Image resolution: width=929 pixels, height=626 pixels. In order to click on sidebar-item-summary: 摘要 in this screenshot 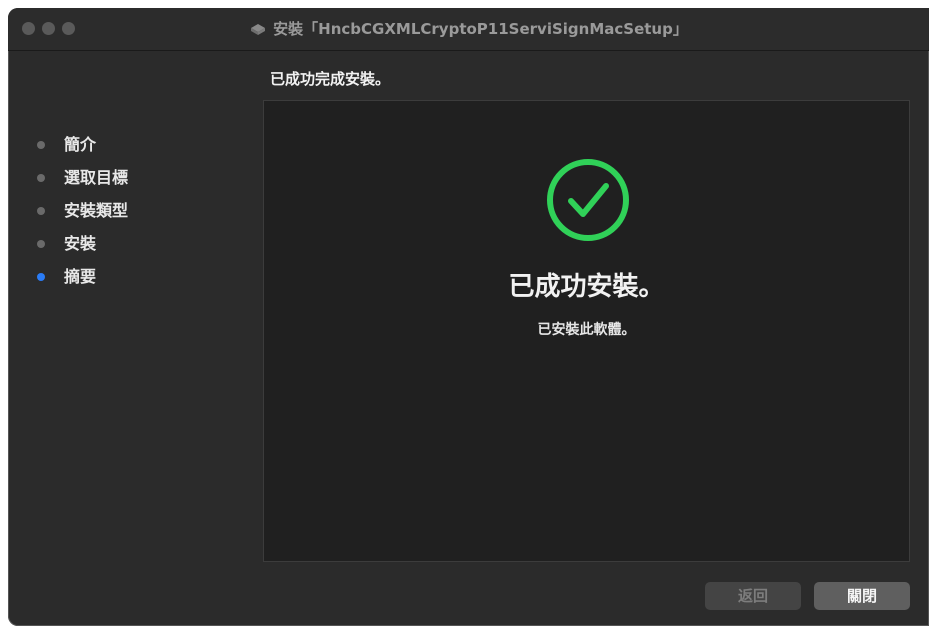, I will do `click(128, 276)`.